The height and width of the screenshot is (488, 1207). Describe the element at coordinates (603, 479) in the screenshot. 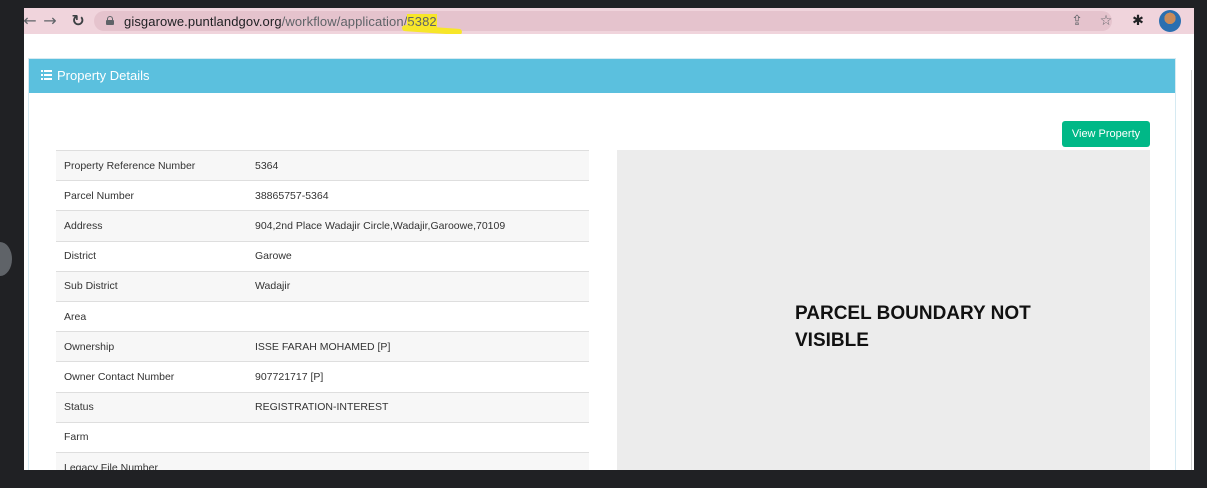

I see `taskbar-strip` at that location.